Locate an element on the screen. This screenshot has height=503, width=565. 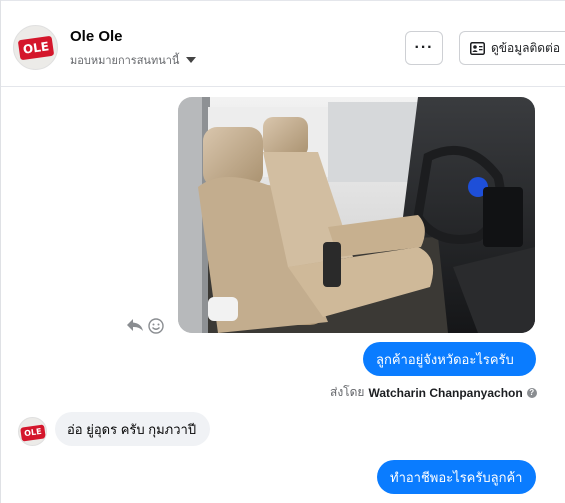
outgoing-message-bubble: ลูกค้าอยู่จังหวัดอะไรครับ is located at coordinates (449, 359).